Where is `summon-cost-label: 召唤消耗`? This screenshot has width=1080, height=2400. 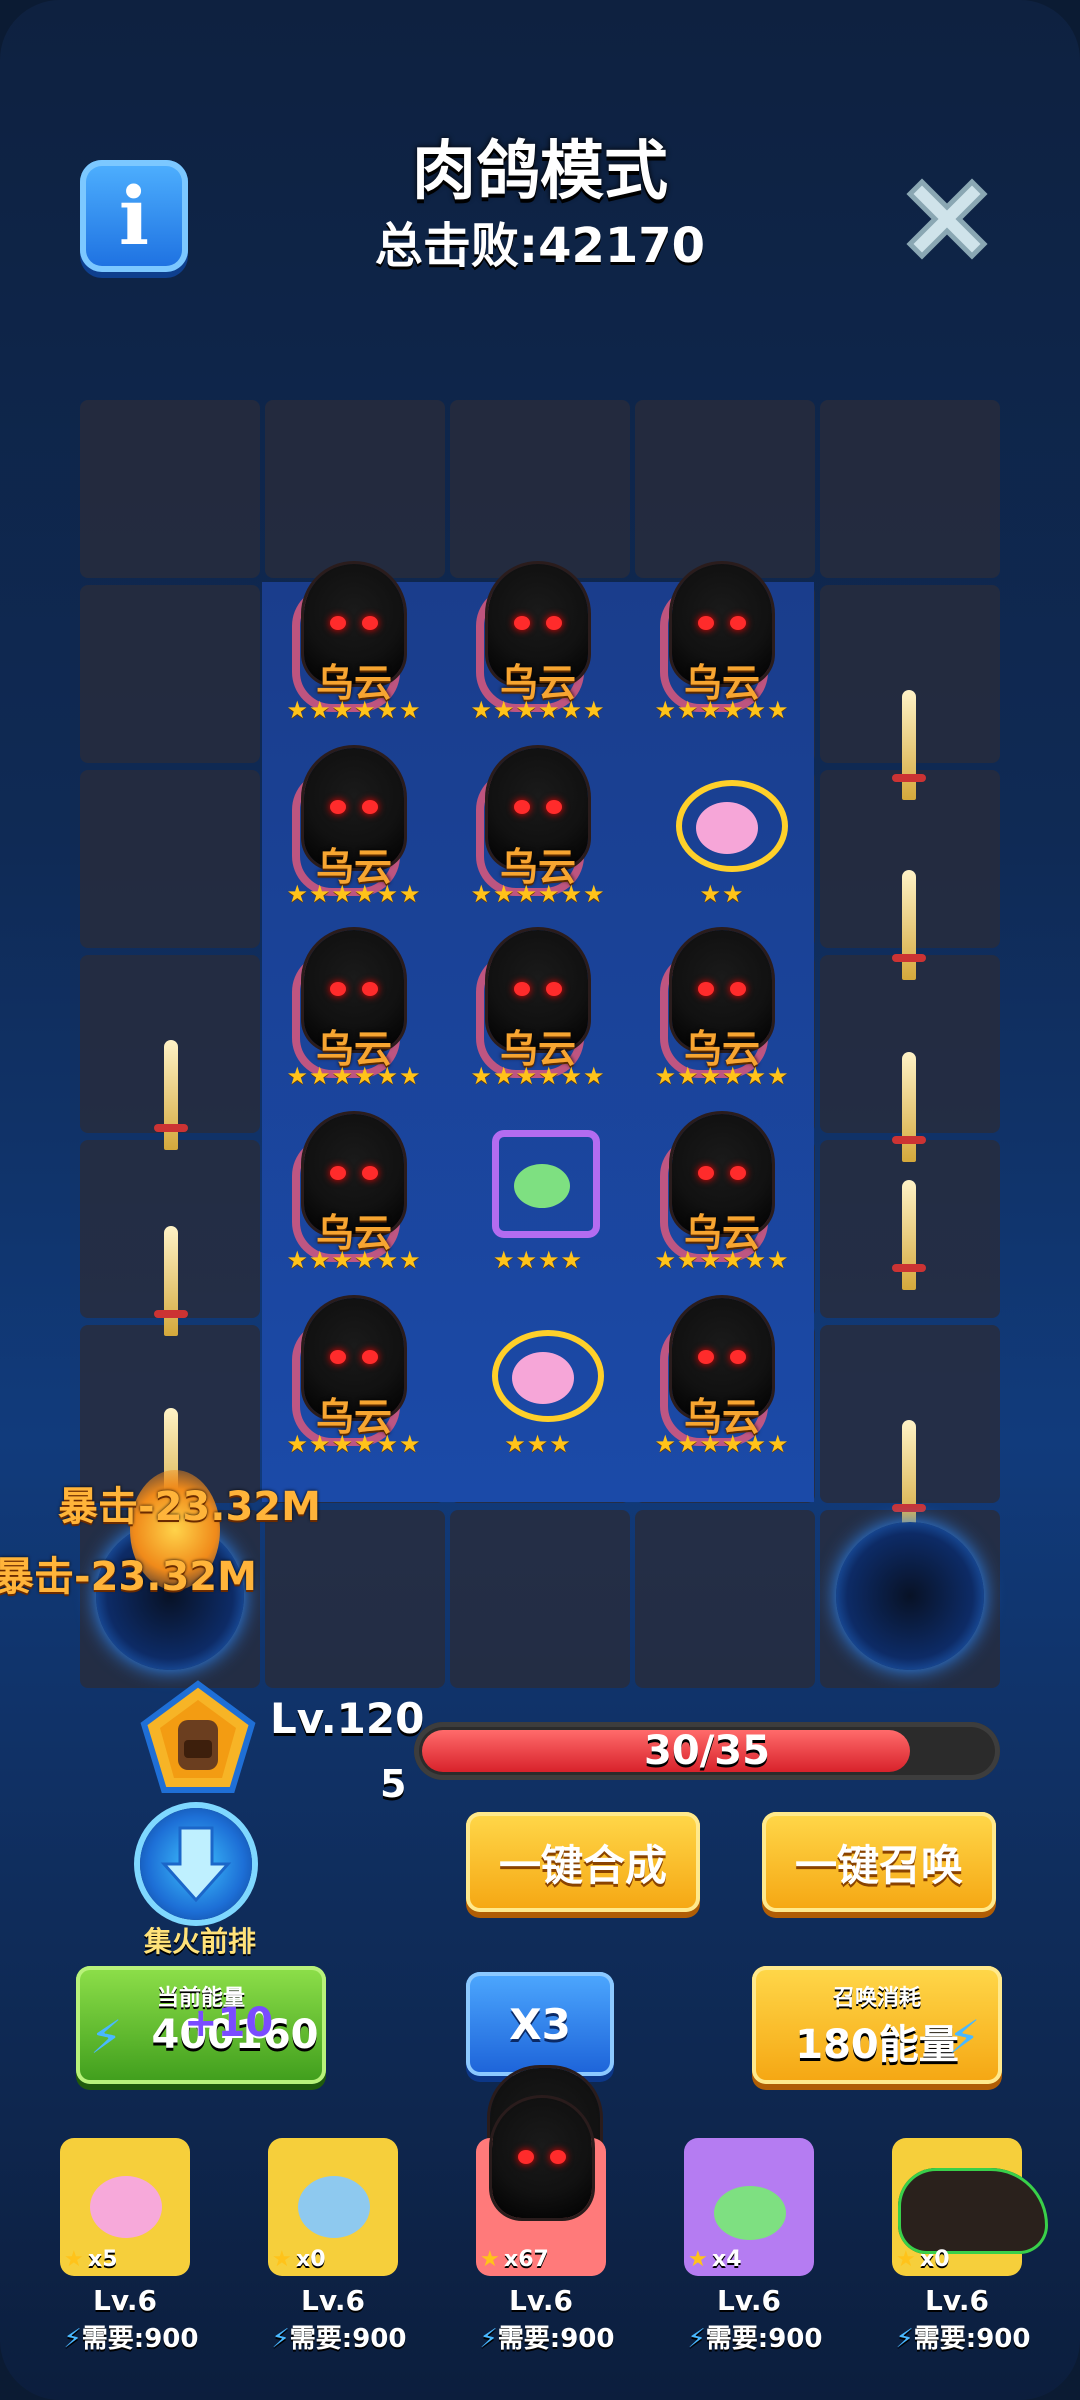 summon-cost-label: 召唤消耗 is located at coordinates (876, 1998).